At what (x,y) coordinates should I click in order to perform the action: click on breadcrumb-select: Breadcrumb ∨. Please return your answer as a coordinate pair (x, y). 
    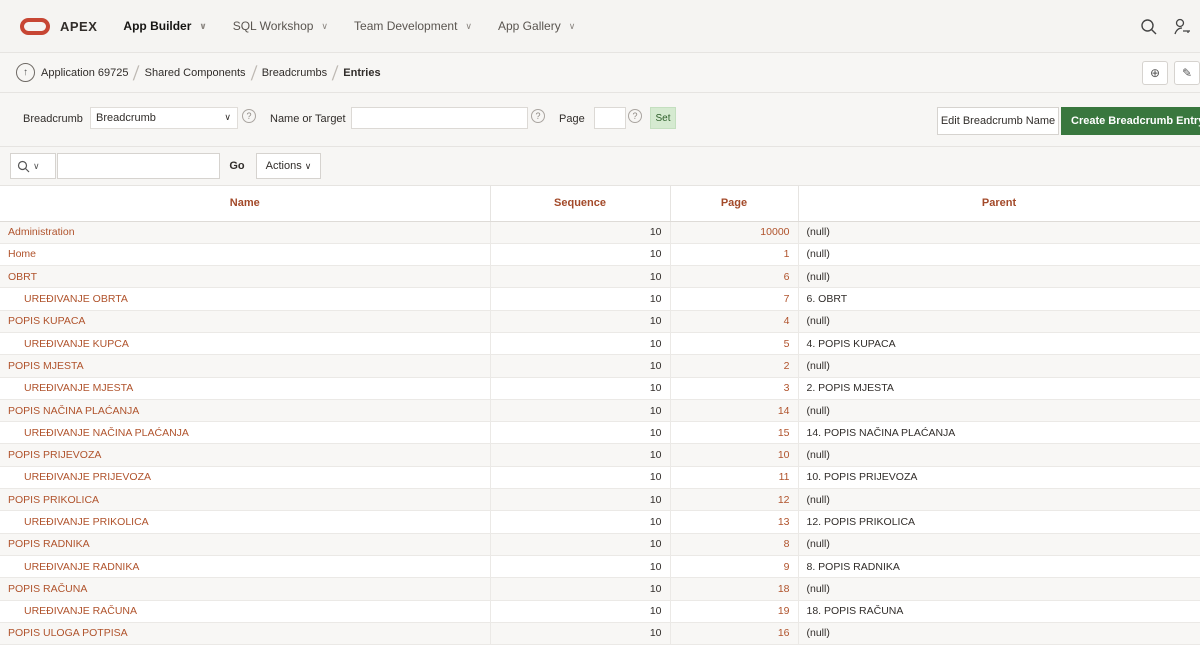
    Looking at the image, I should click on (164, 118).